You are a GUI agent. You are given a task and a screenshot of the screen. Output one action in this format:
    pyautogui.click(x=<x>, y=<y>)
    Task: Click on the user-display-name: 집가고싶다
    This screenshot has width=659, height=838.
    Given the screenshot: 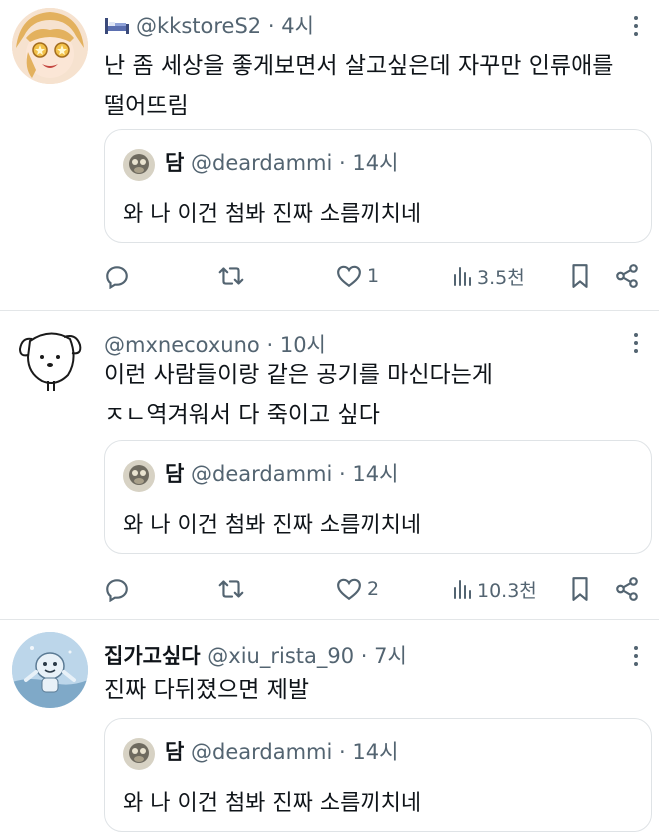 What is the action you would take?
    pyautogui.click(x=152, y=656)
    